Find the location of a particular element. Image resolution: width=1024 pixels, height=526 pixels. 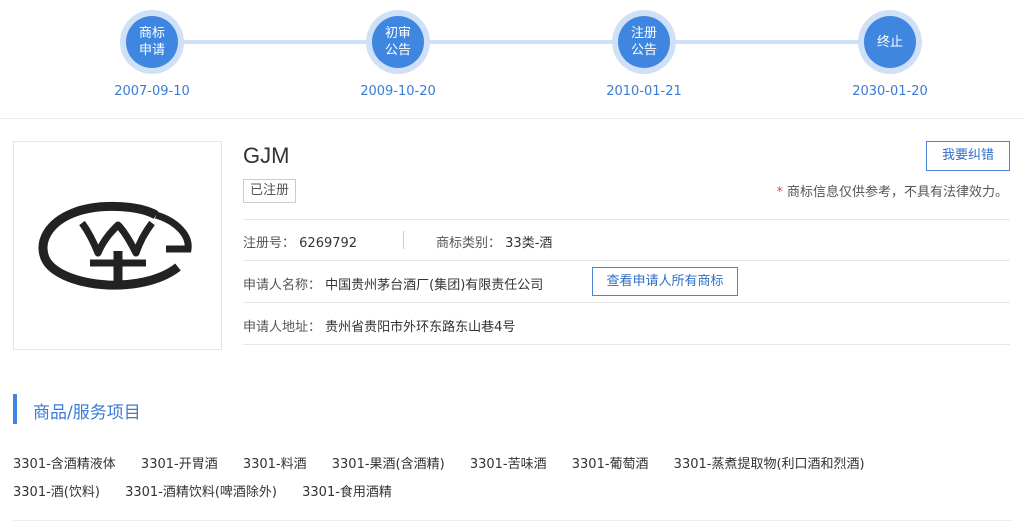

divider is located at coordinates (512, 118).